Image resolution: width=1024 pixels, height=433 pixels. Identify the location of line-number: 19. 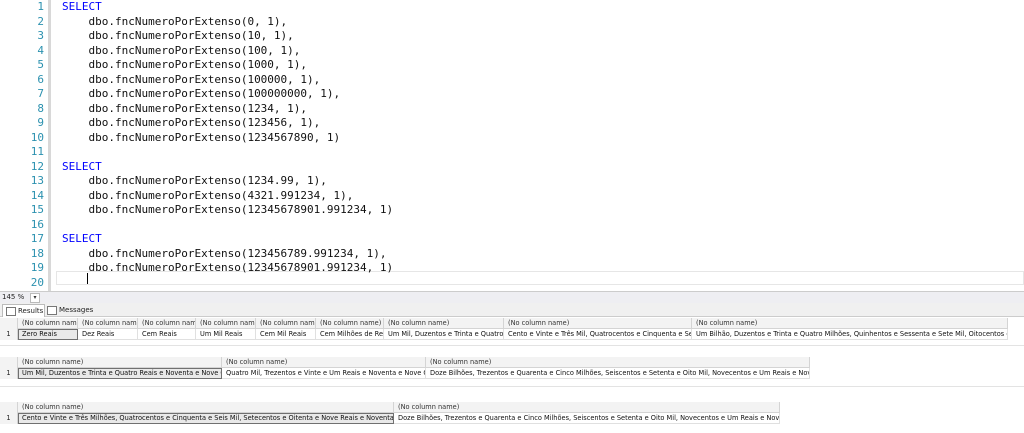
(37, 267).